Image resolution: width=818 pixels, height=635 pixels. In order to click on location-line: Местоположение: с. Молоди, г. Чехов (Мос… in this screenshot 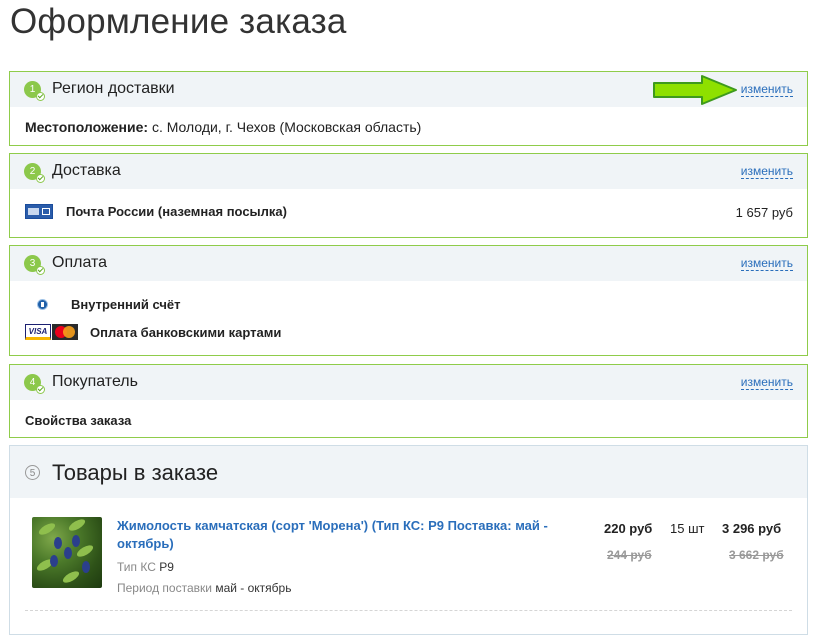, I will do `click(223, 127)`.